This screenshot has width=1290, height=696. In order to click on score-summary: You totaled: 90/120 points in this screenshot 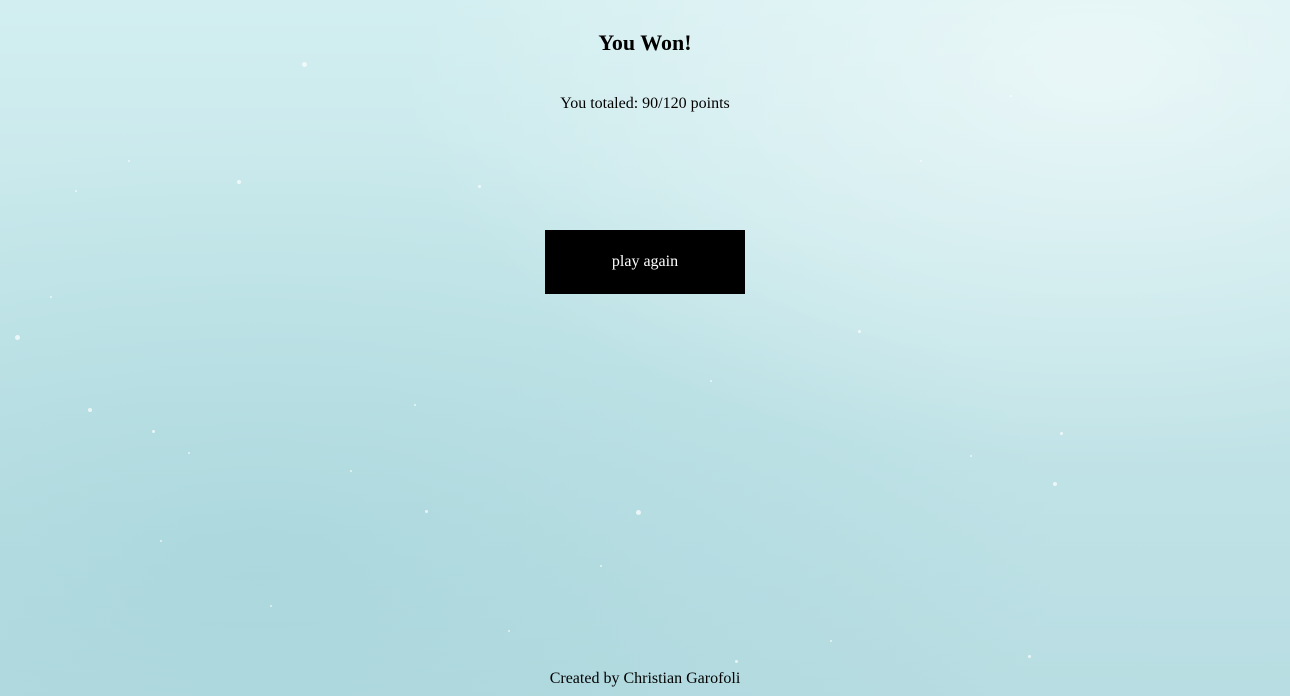, I will do `click(645, 104)`.